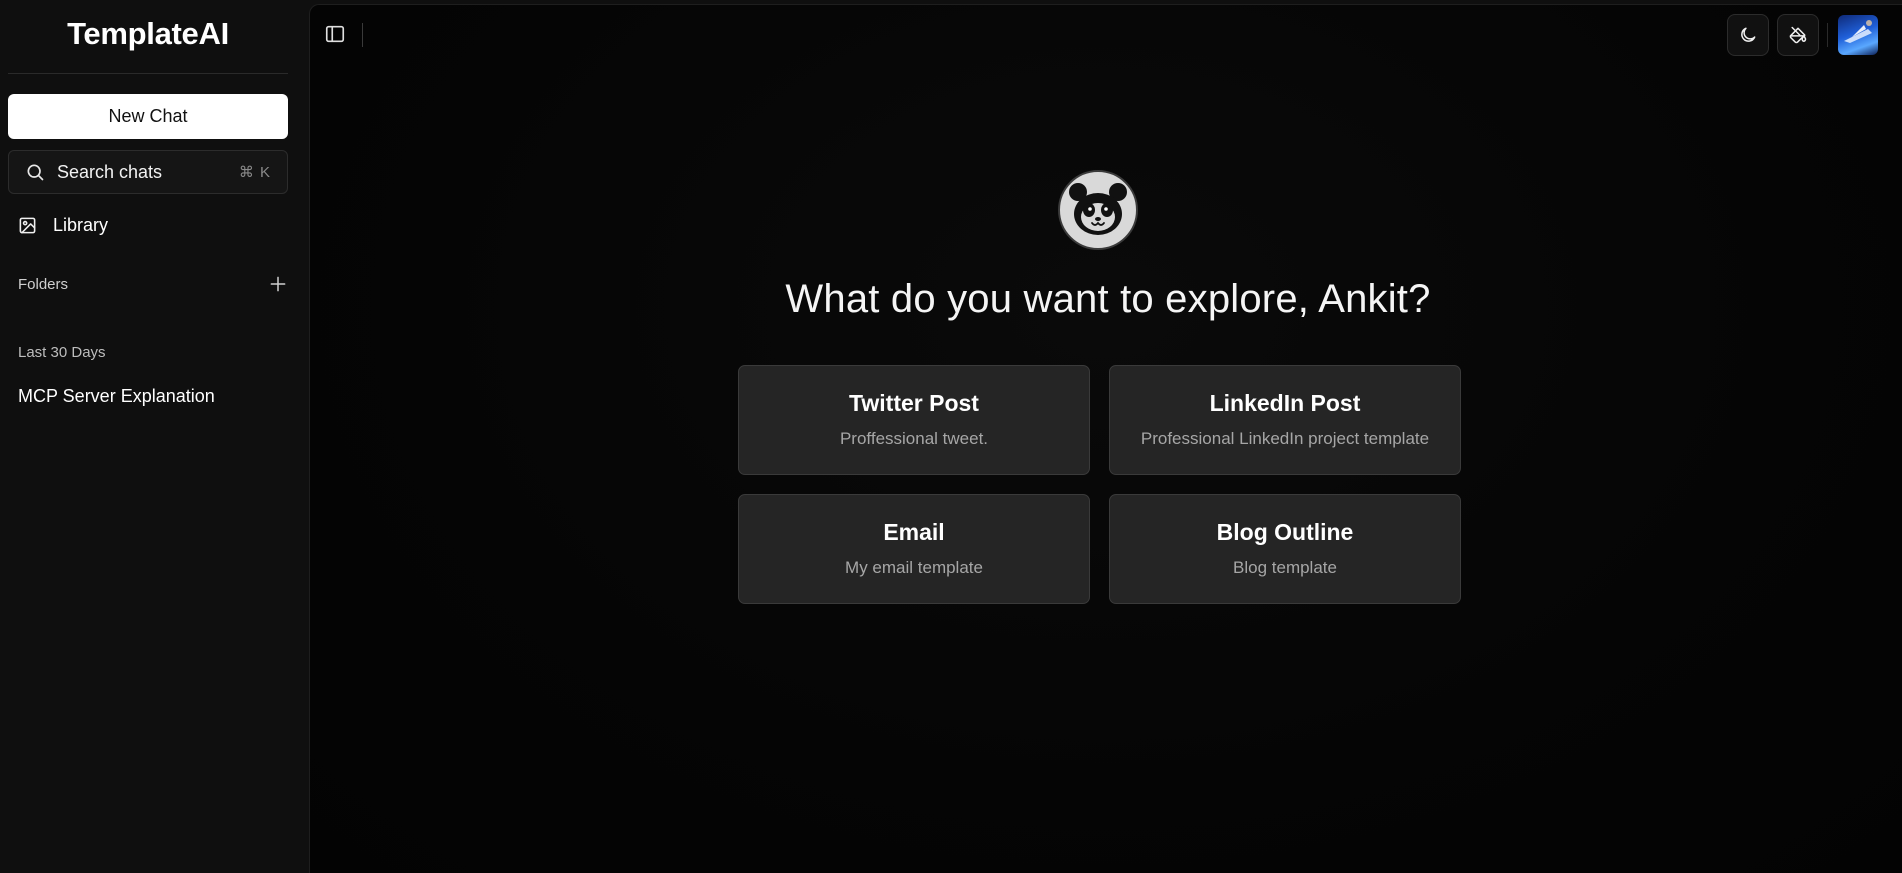  What do you see at coordinates (914, 420) in the screenshot?
I see `template-card-twitter-post: Twitter Post Proffessional tweet.` at bounding box center [914, 420].